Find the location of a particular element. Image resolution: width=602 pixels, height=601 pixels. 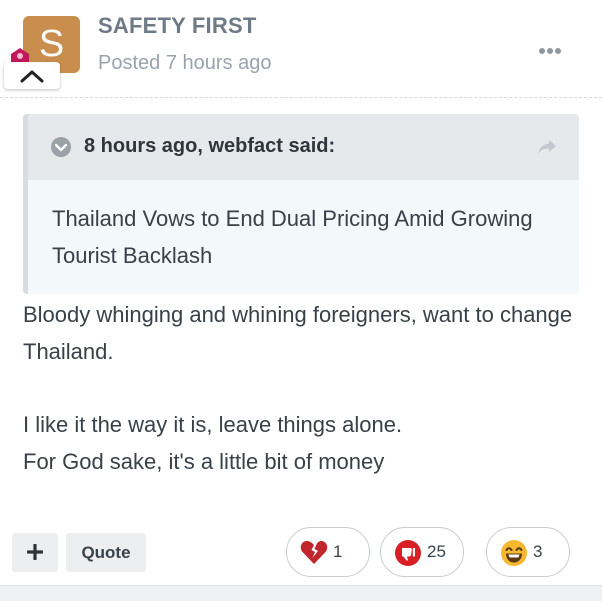

quote-button: Quote is located at coordinates (106, 552).